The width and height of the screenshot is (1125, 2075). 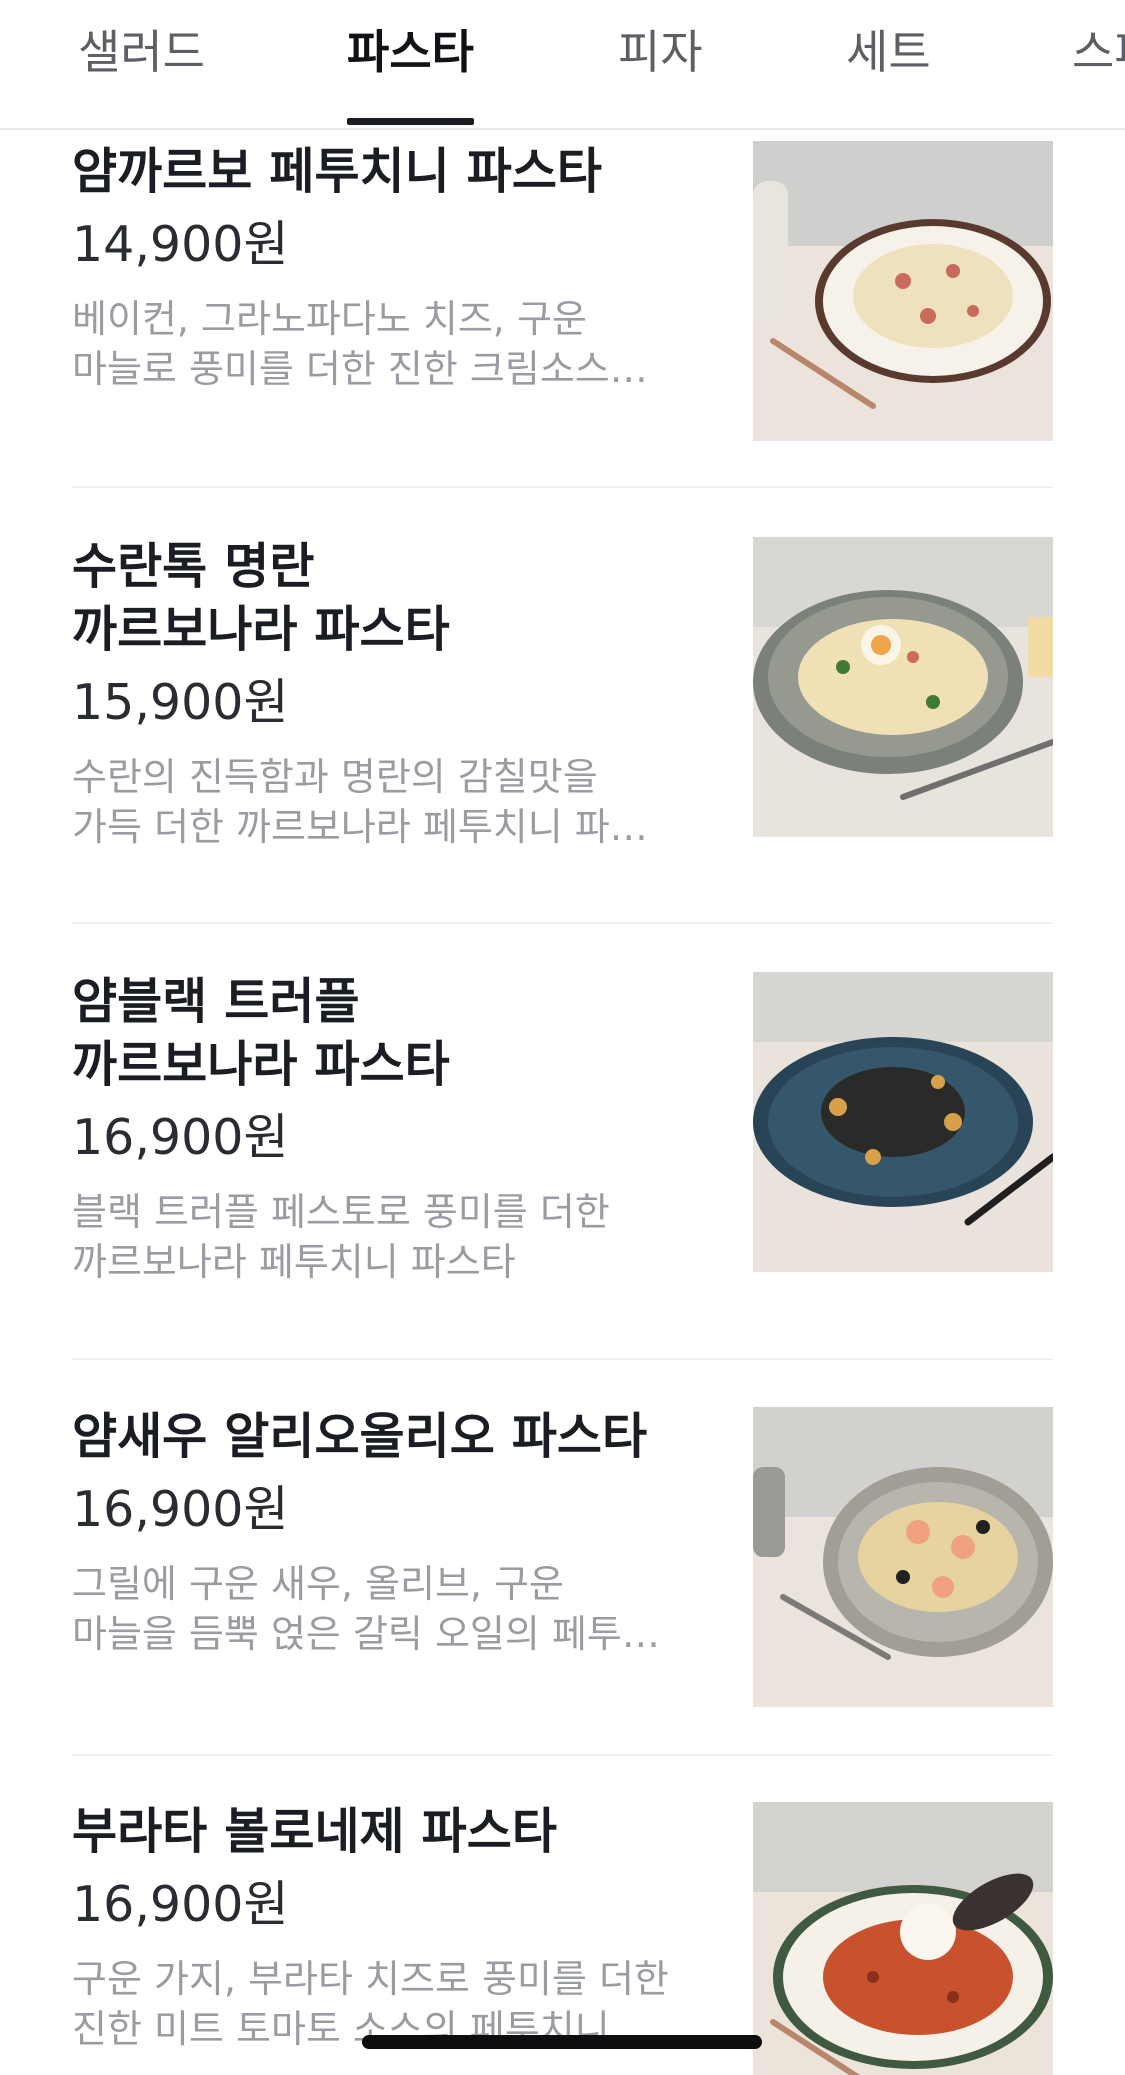 I want to click on menu-item-name: 얌새우 알리오올리오 파스타, so click(x=360, y=1436).